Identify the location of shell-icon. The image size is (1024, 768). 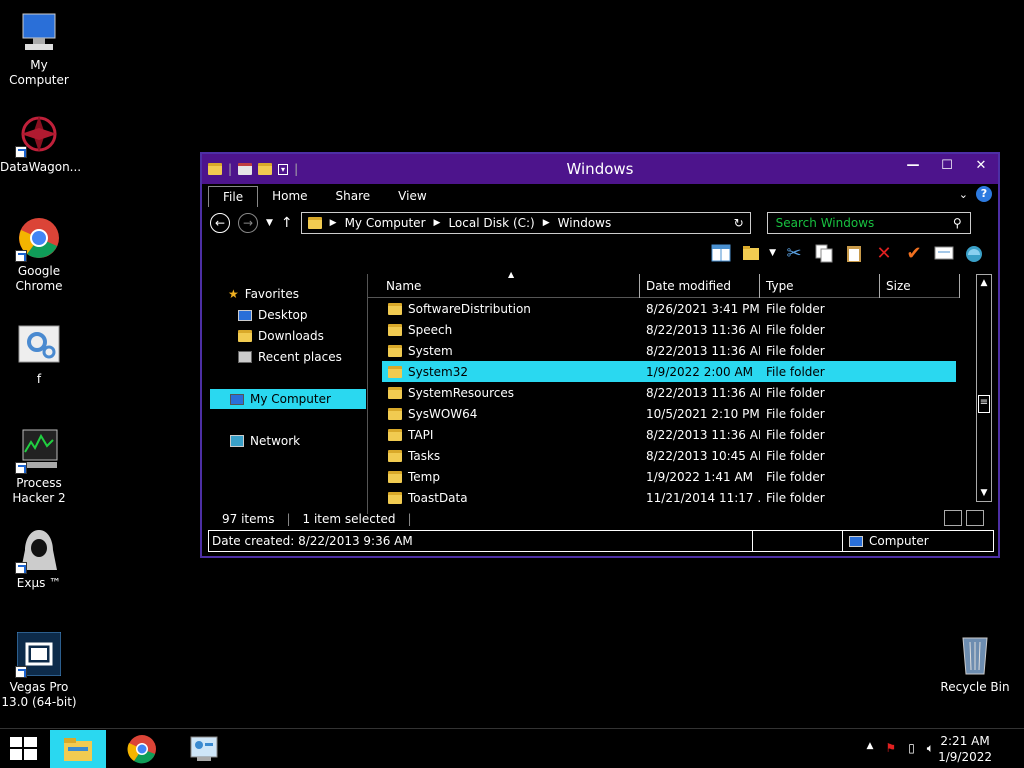
(974, 253).